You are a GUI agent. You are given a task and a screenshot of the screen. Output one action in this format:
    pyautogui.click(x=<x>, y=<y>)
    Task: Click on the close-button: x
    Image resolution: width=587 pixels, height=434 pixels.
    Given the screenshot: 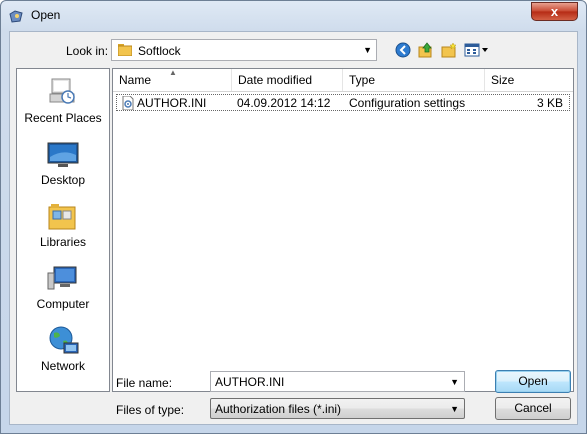 What is the action you would take?
    pyautogui.click(x=554, y=11)
    